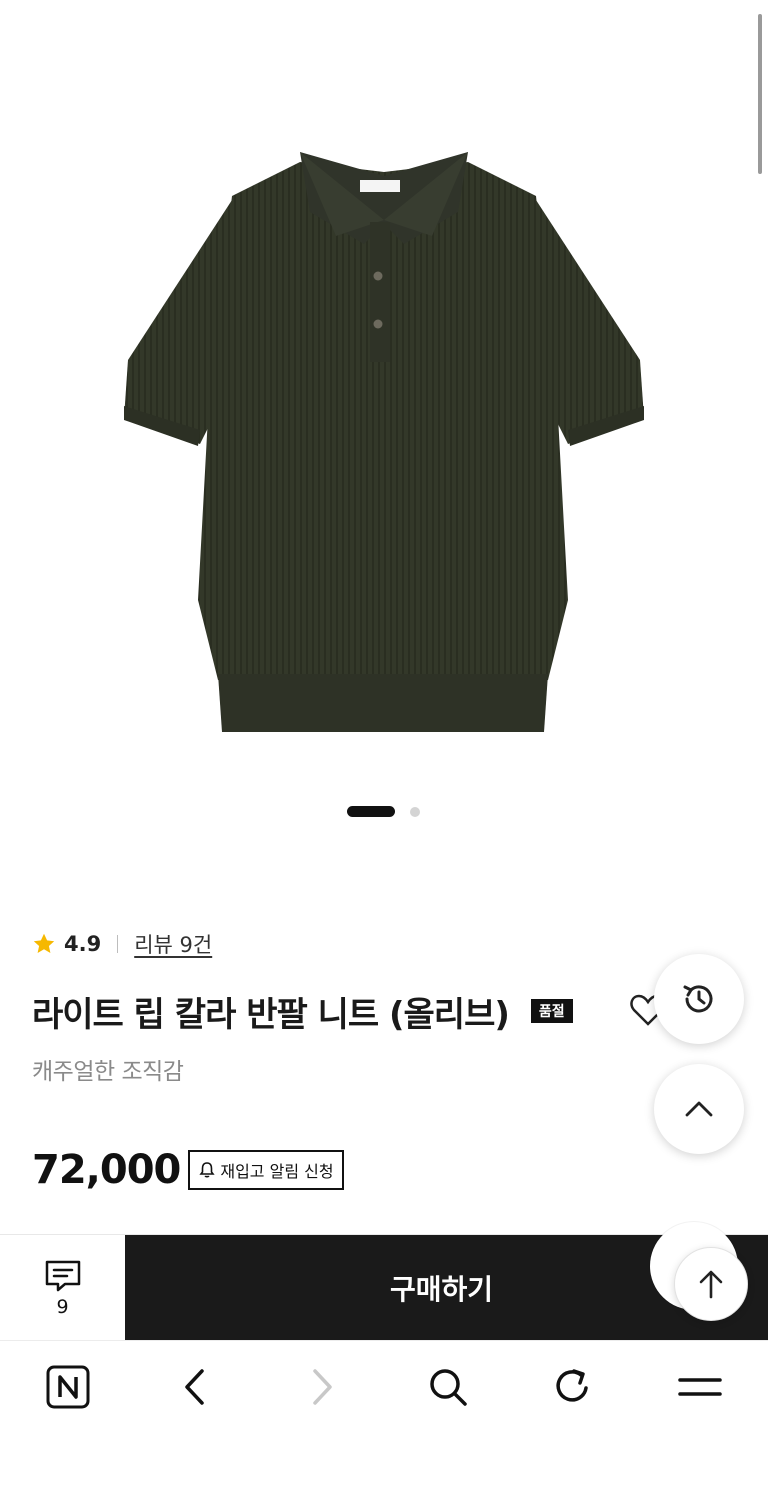 Image resolution: width=768 pixels, height=1500 pixels. I want to click on review-link: 리뷰 9건, so click(173, 944).